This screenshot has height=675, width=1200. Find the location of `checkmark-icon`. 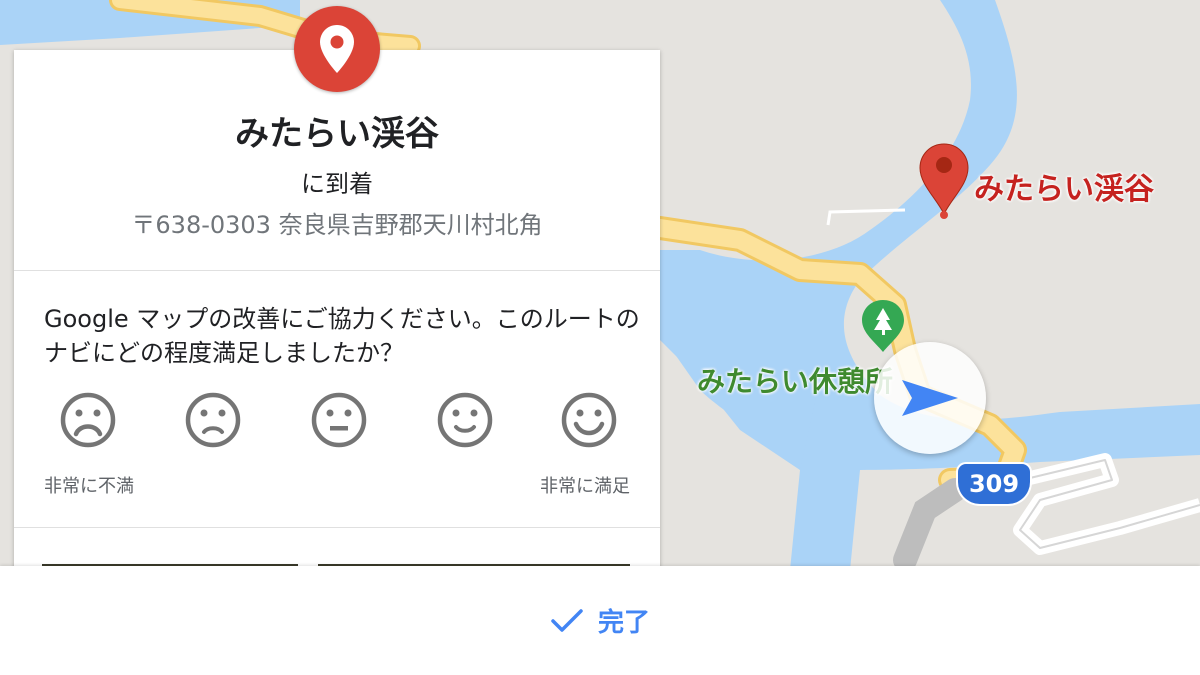

checkmark-icon is located at coordinates (567, 620).